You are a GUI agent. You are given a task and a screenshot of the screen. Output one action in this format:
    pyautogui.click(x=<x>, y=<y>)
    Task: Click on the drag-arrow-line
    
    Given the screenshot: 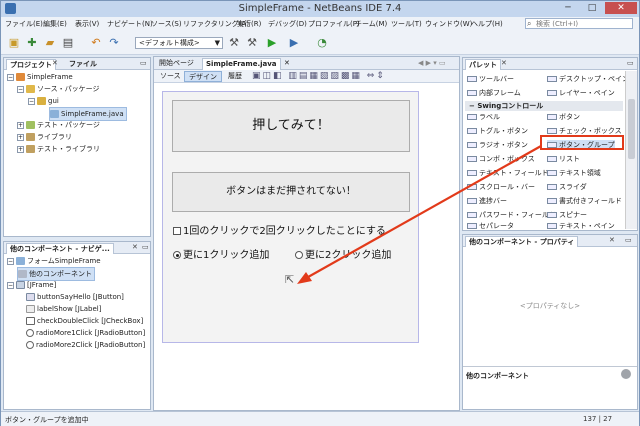 What is the action you would take?
    pyautogui.click(x=421, y=213)
    